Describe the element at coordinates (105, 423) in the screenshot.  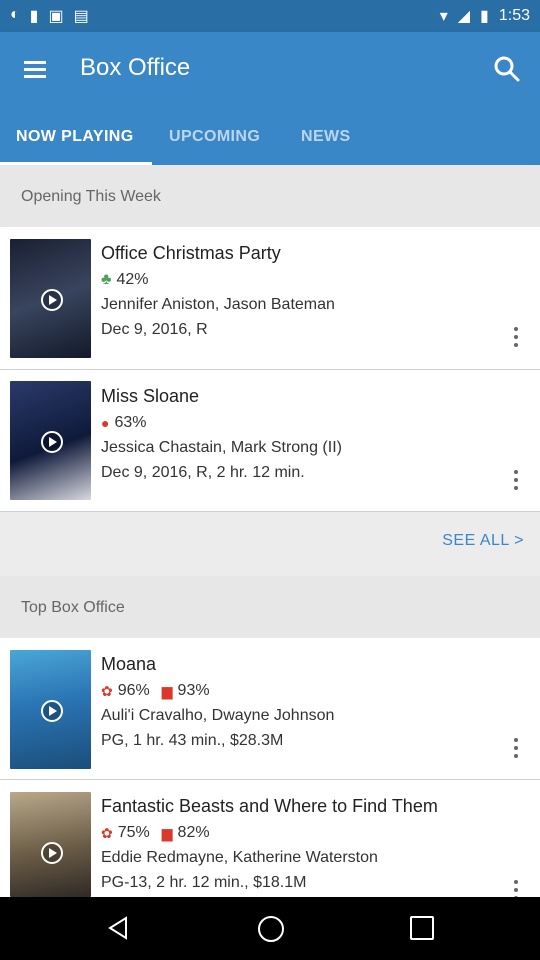
I see `tomato-icon: ●` at that location.